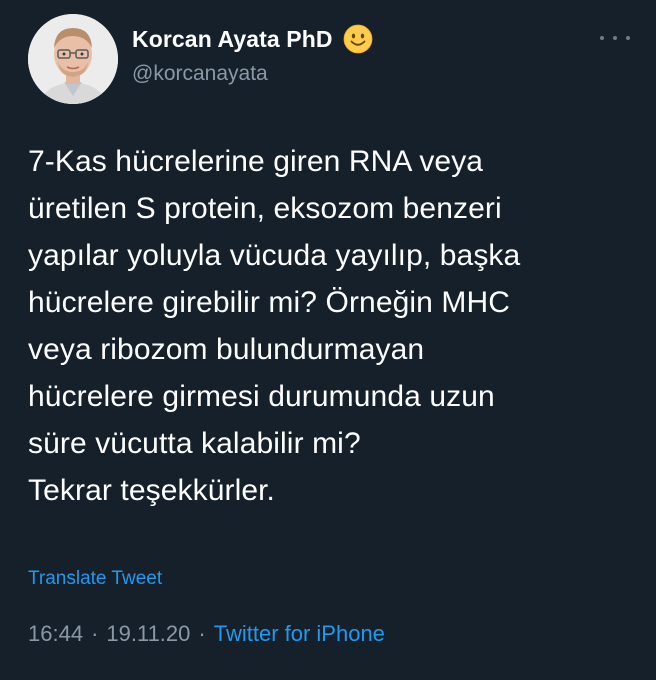 This screenshot has width=656, height=680. Describe the element at coordinates (95, 579) in the screenshot. I see `translate-tweet-link: Translate Tweet` at that location.